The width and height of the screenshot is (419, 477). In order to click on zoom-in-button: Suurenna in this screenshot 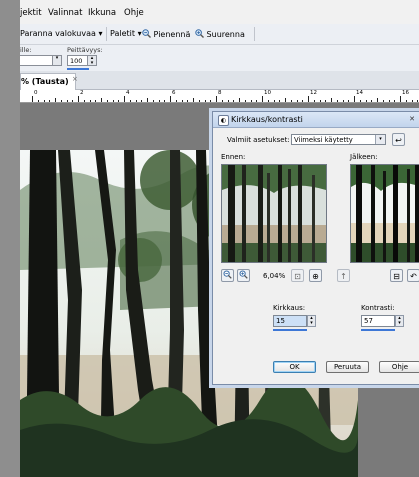, I will do `click(220, 34)`.